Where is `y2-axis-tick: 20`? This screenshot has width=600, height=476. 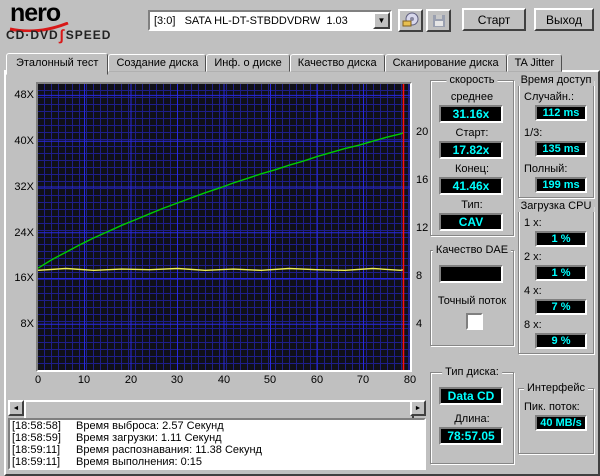
y2-axis-tick: 20 is located at coordinates (422, 132).